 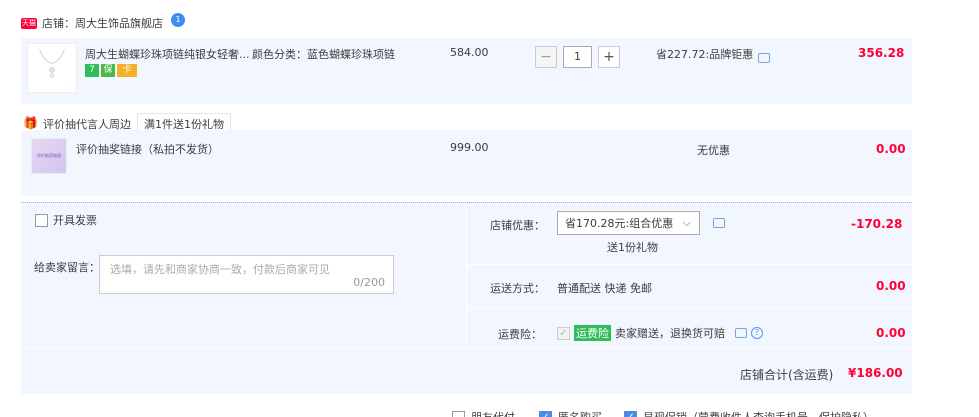 What do you see at coordinates (92, 70) in the screenshot?
I see `seven-day-return-icon: 7` at bounding box center [92, 70].